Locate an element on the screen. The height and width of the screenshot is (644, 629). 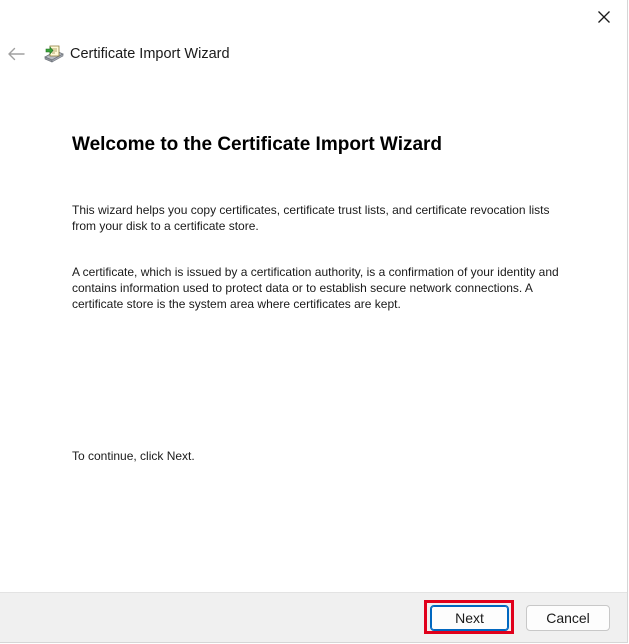
close-icon is located at coordinates (604, 17).